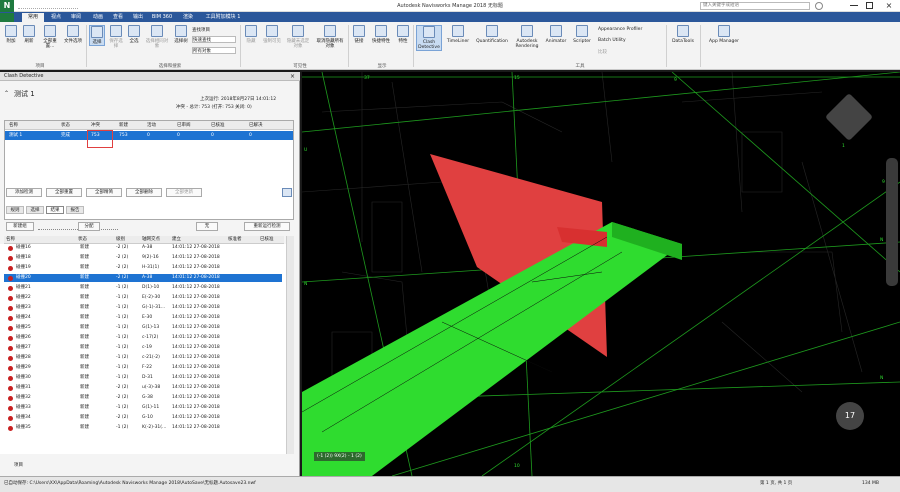 This screenshot has width=900, height=492. Describe the element at coordinates (293, 76) in the screenshot. I see `panel-close-icon: ×` at that location.